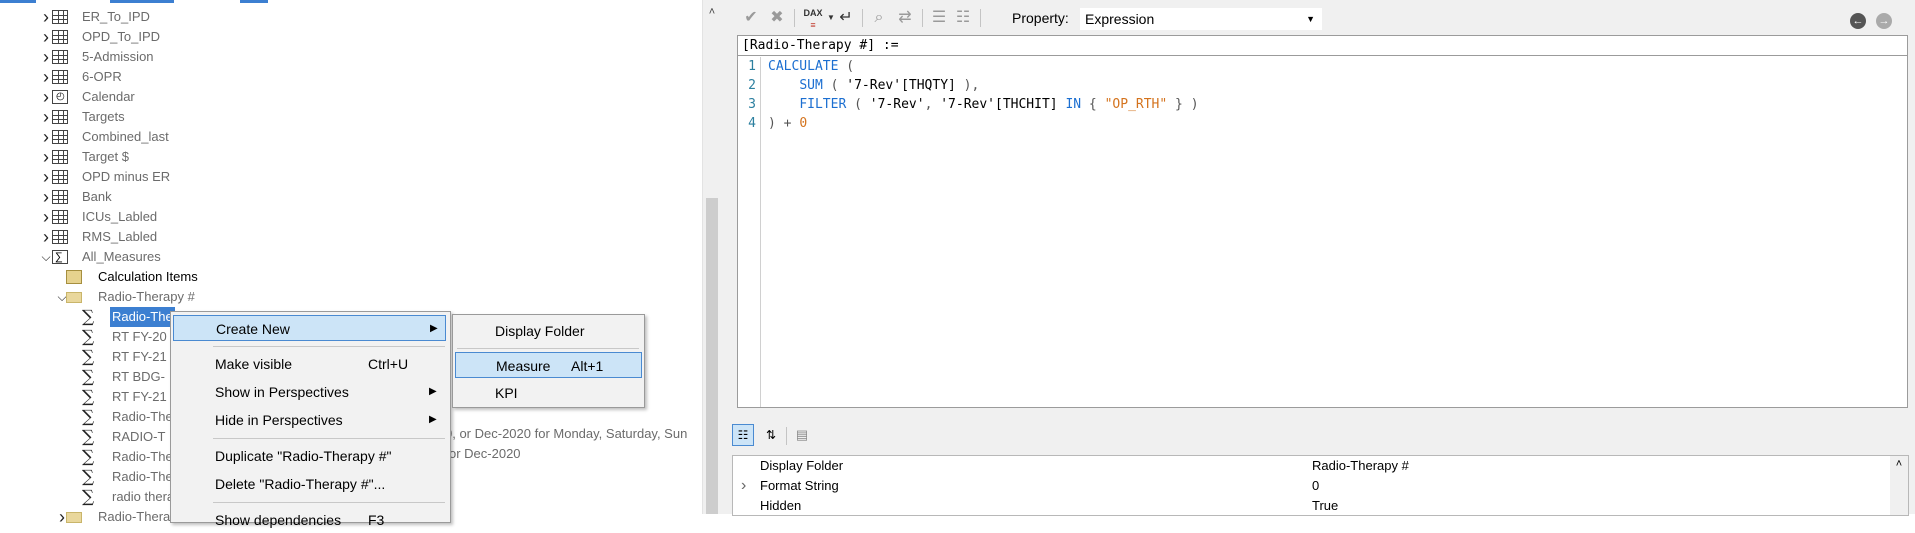  I want to click on submenu-item-label: Measure, so click(523, 366).